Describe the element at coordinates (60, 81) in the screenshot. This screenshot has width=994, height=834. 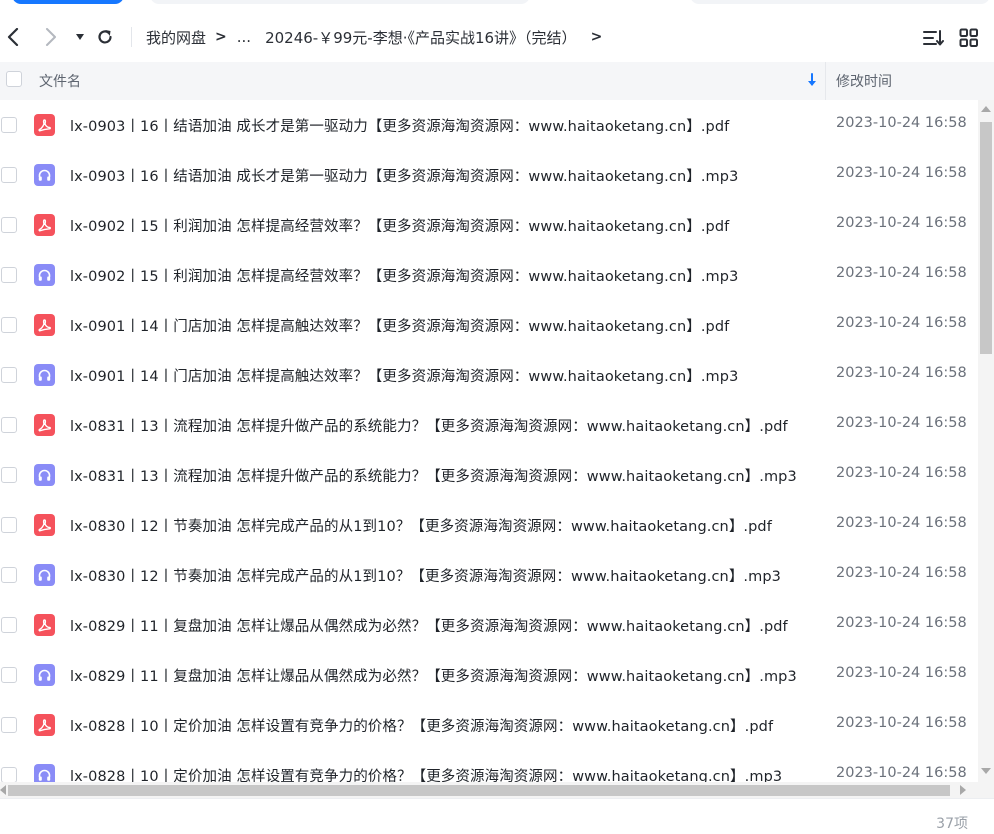
I see `column-header-name: 文件名` at that location.